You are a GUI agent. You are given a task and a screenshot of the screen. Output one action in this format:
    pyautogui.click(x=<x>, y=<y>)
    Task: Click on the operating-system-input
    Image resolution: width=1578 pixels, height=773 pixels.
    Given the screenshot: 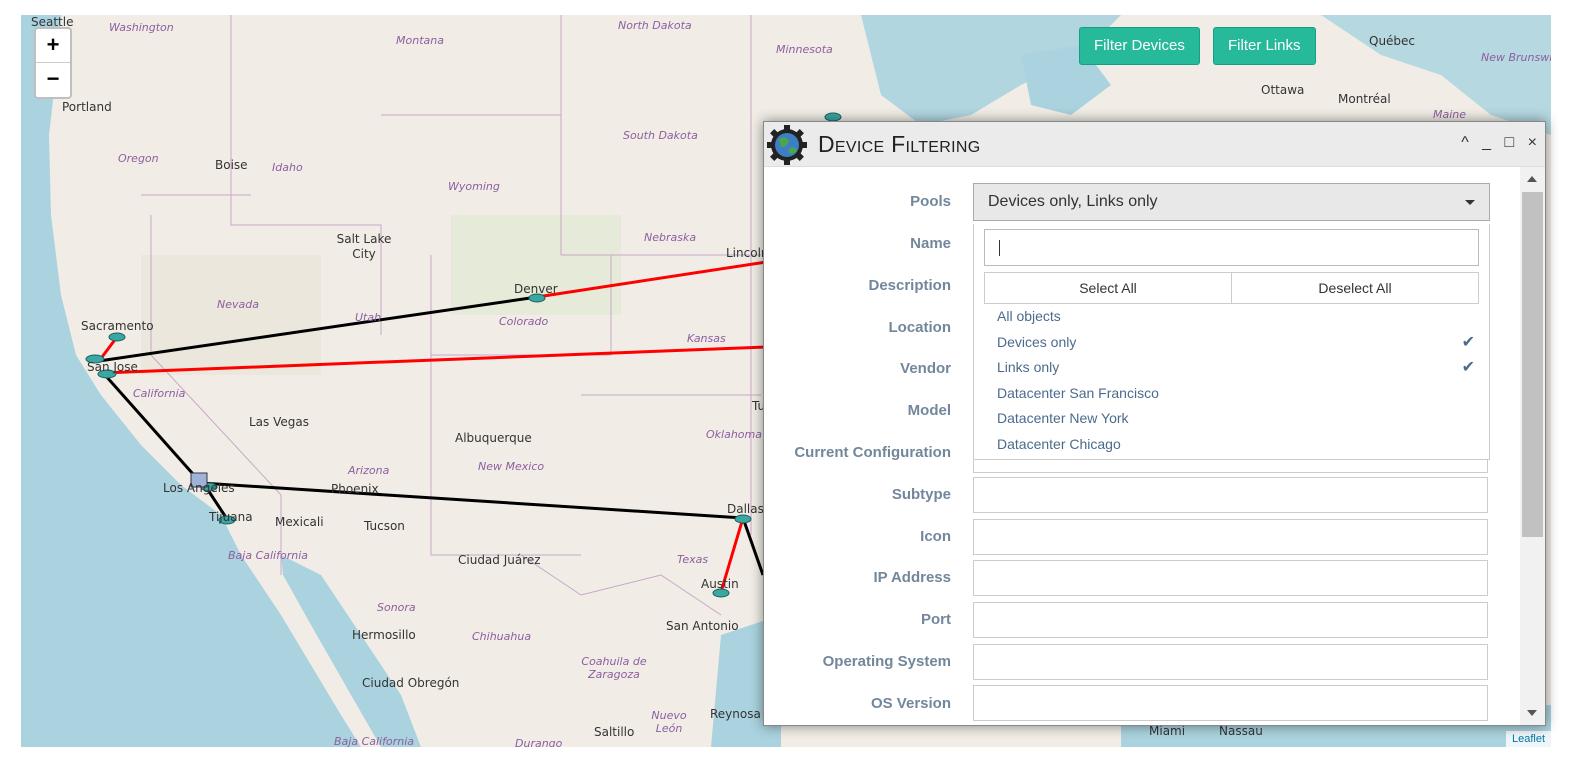 What is the action you would take?
    pyautogui.click(x=1230, y=662)
    